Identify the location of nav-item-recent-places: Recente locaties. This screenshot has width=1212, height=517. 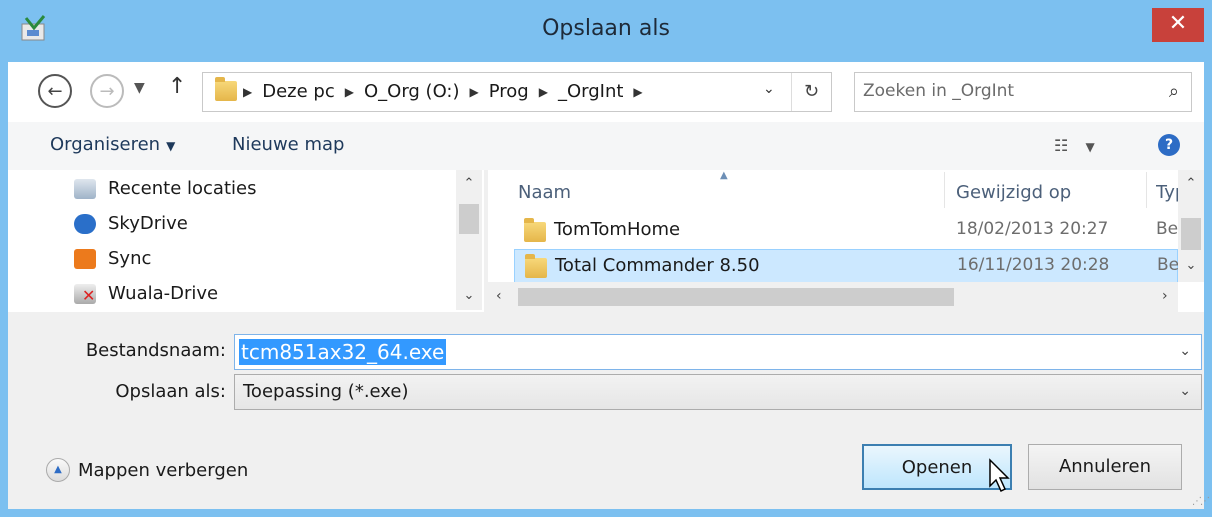
(165, 188).